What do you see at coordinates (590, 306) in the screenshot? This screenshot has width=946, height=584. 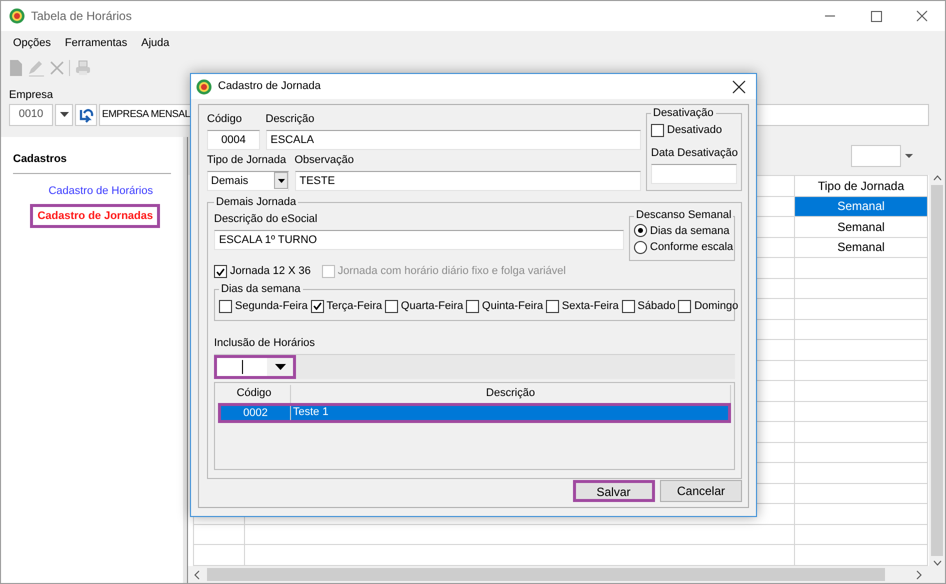 I see `checkbox-label: Sexta-Feira` at bounding box center [590, 306].